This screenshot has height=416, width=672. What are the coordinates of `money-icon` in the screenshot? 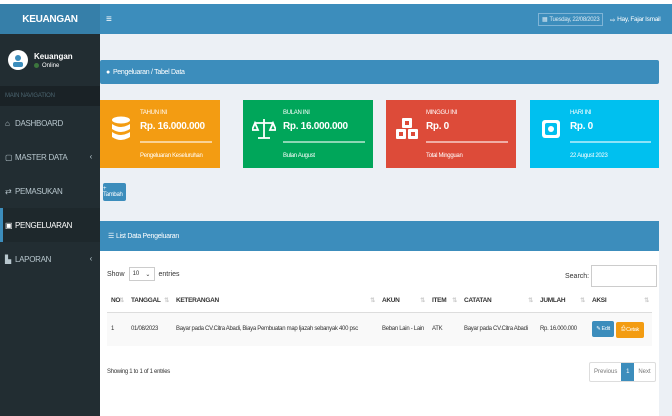 It's located at (551, 129).